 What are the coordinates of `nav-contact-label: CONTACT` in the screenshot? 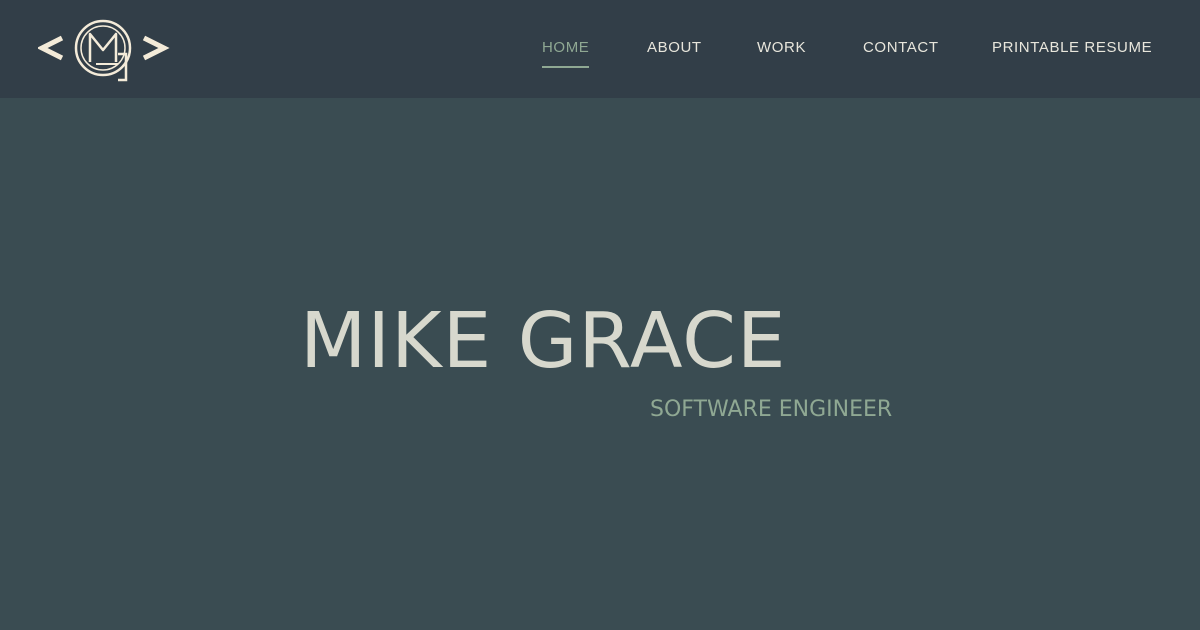 It's located at (901, 47).